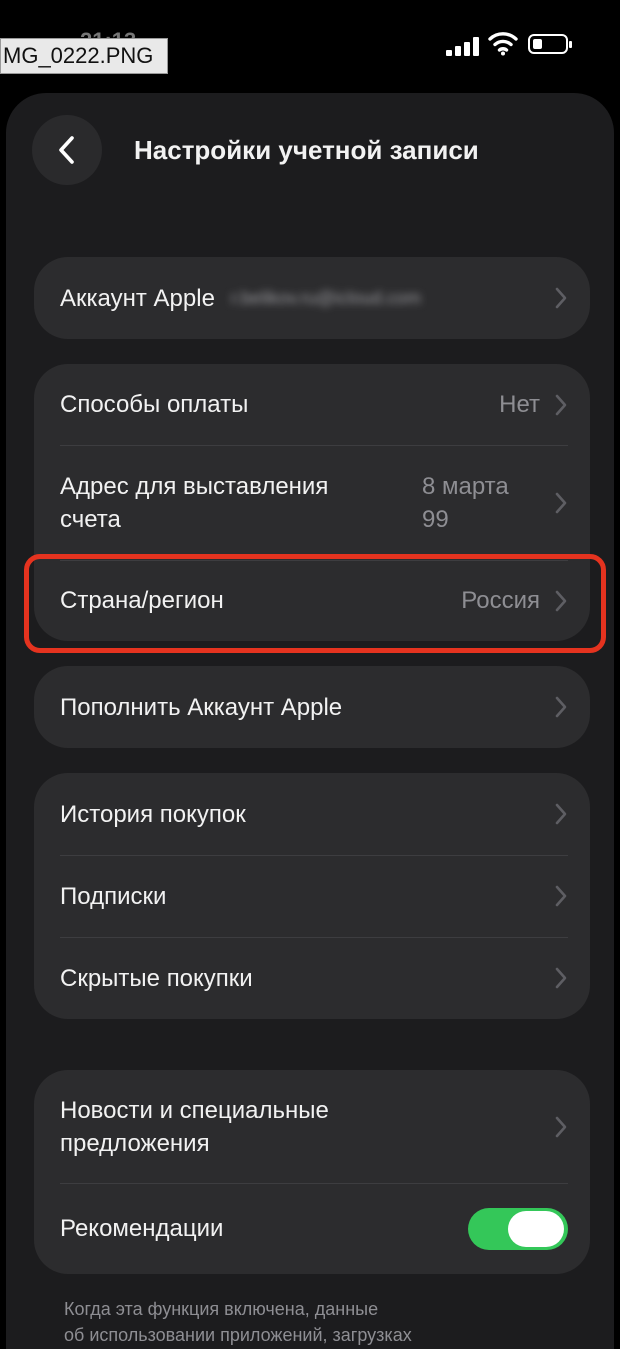 This screenshot has height=1349, width=620. What do you see at coordinates (463, 46) in the screenshot?
I see `cellular-signal-icon` at bounding box center [463, 46].